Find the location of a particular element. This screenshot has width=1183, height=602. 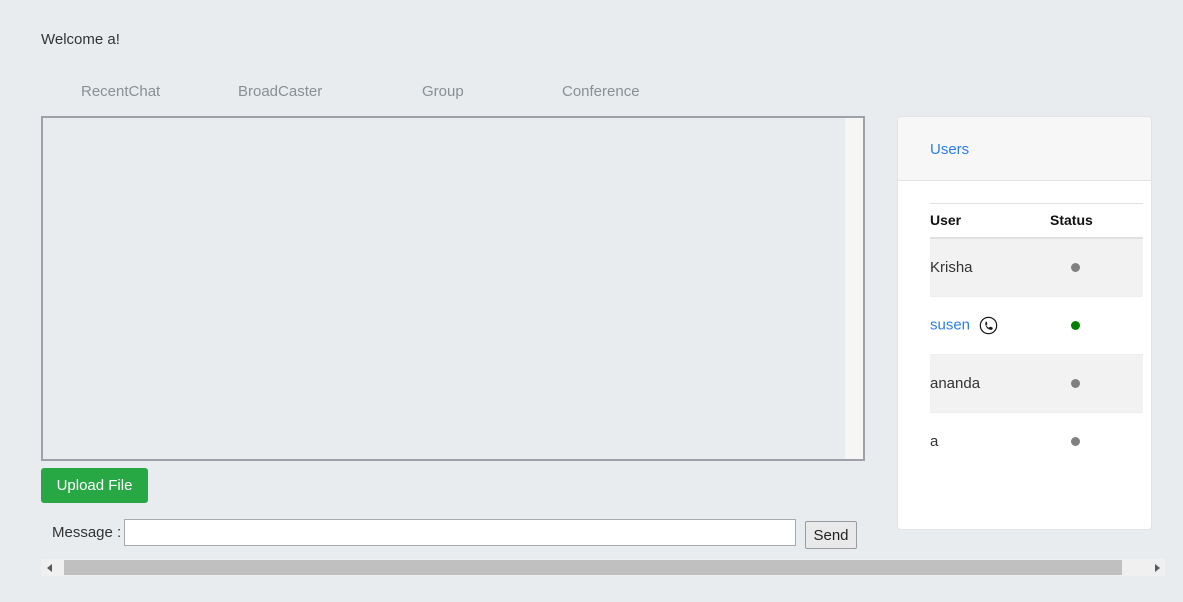

upload-file-button: Upload File is located at coordinates (94, 485).